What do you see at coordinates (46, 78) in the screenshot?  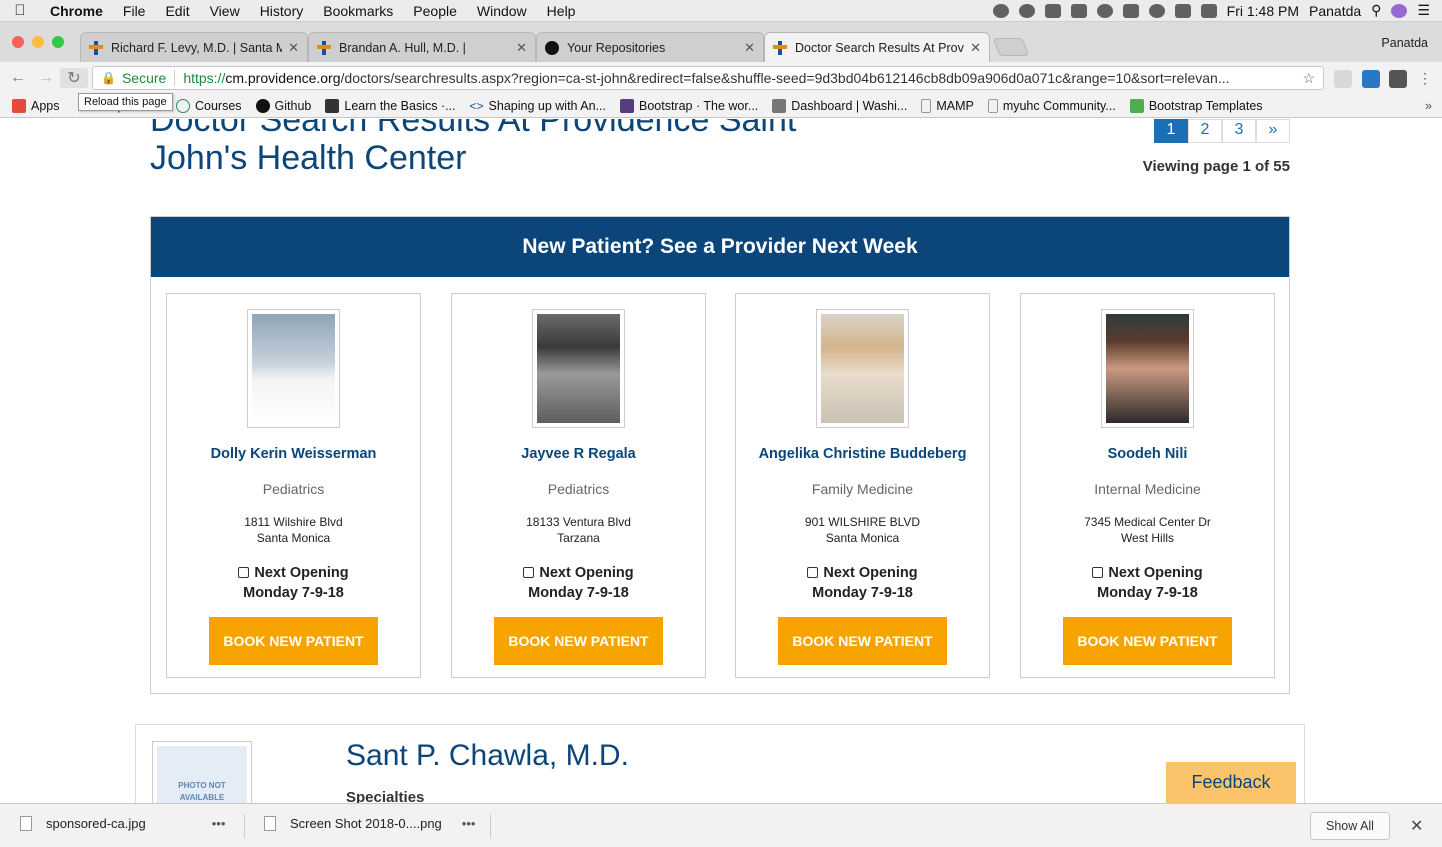 I see `forward-arrow-icon: →` at bounding box center [46, 78].